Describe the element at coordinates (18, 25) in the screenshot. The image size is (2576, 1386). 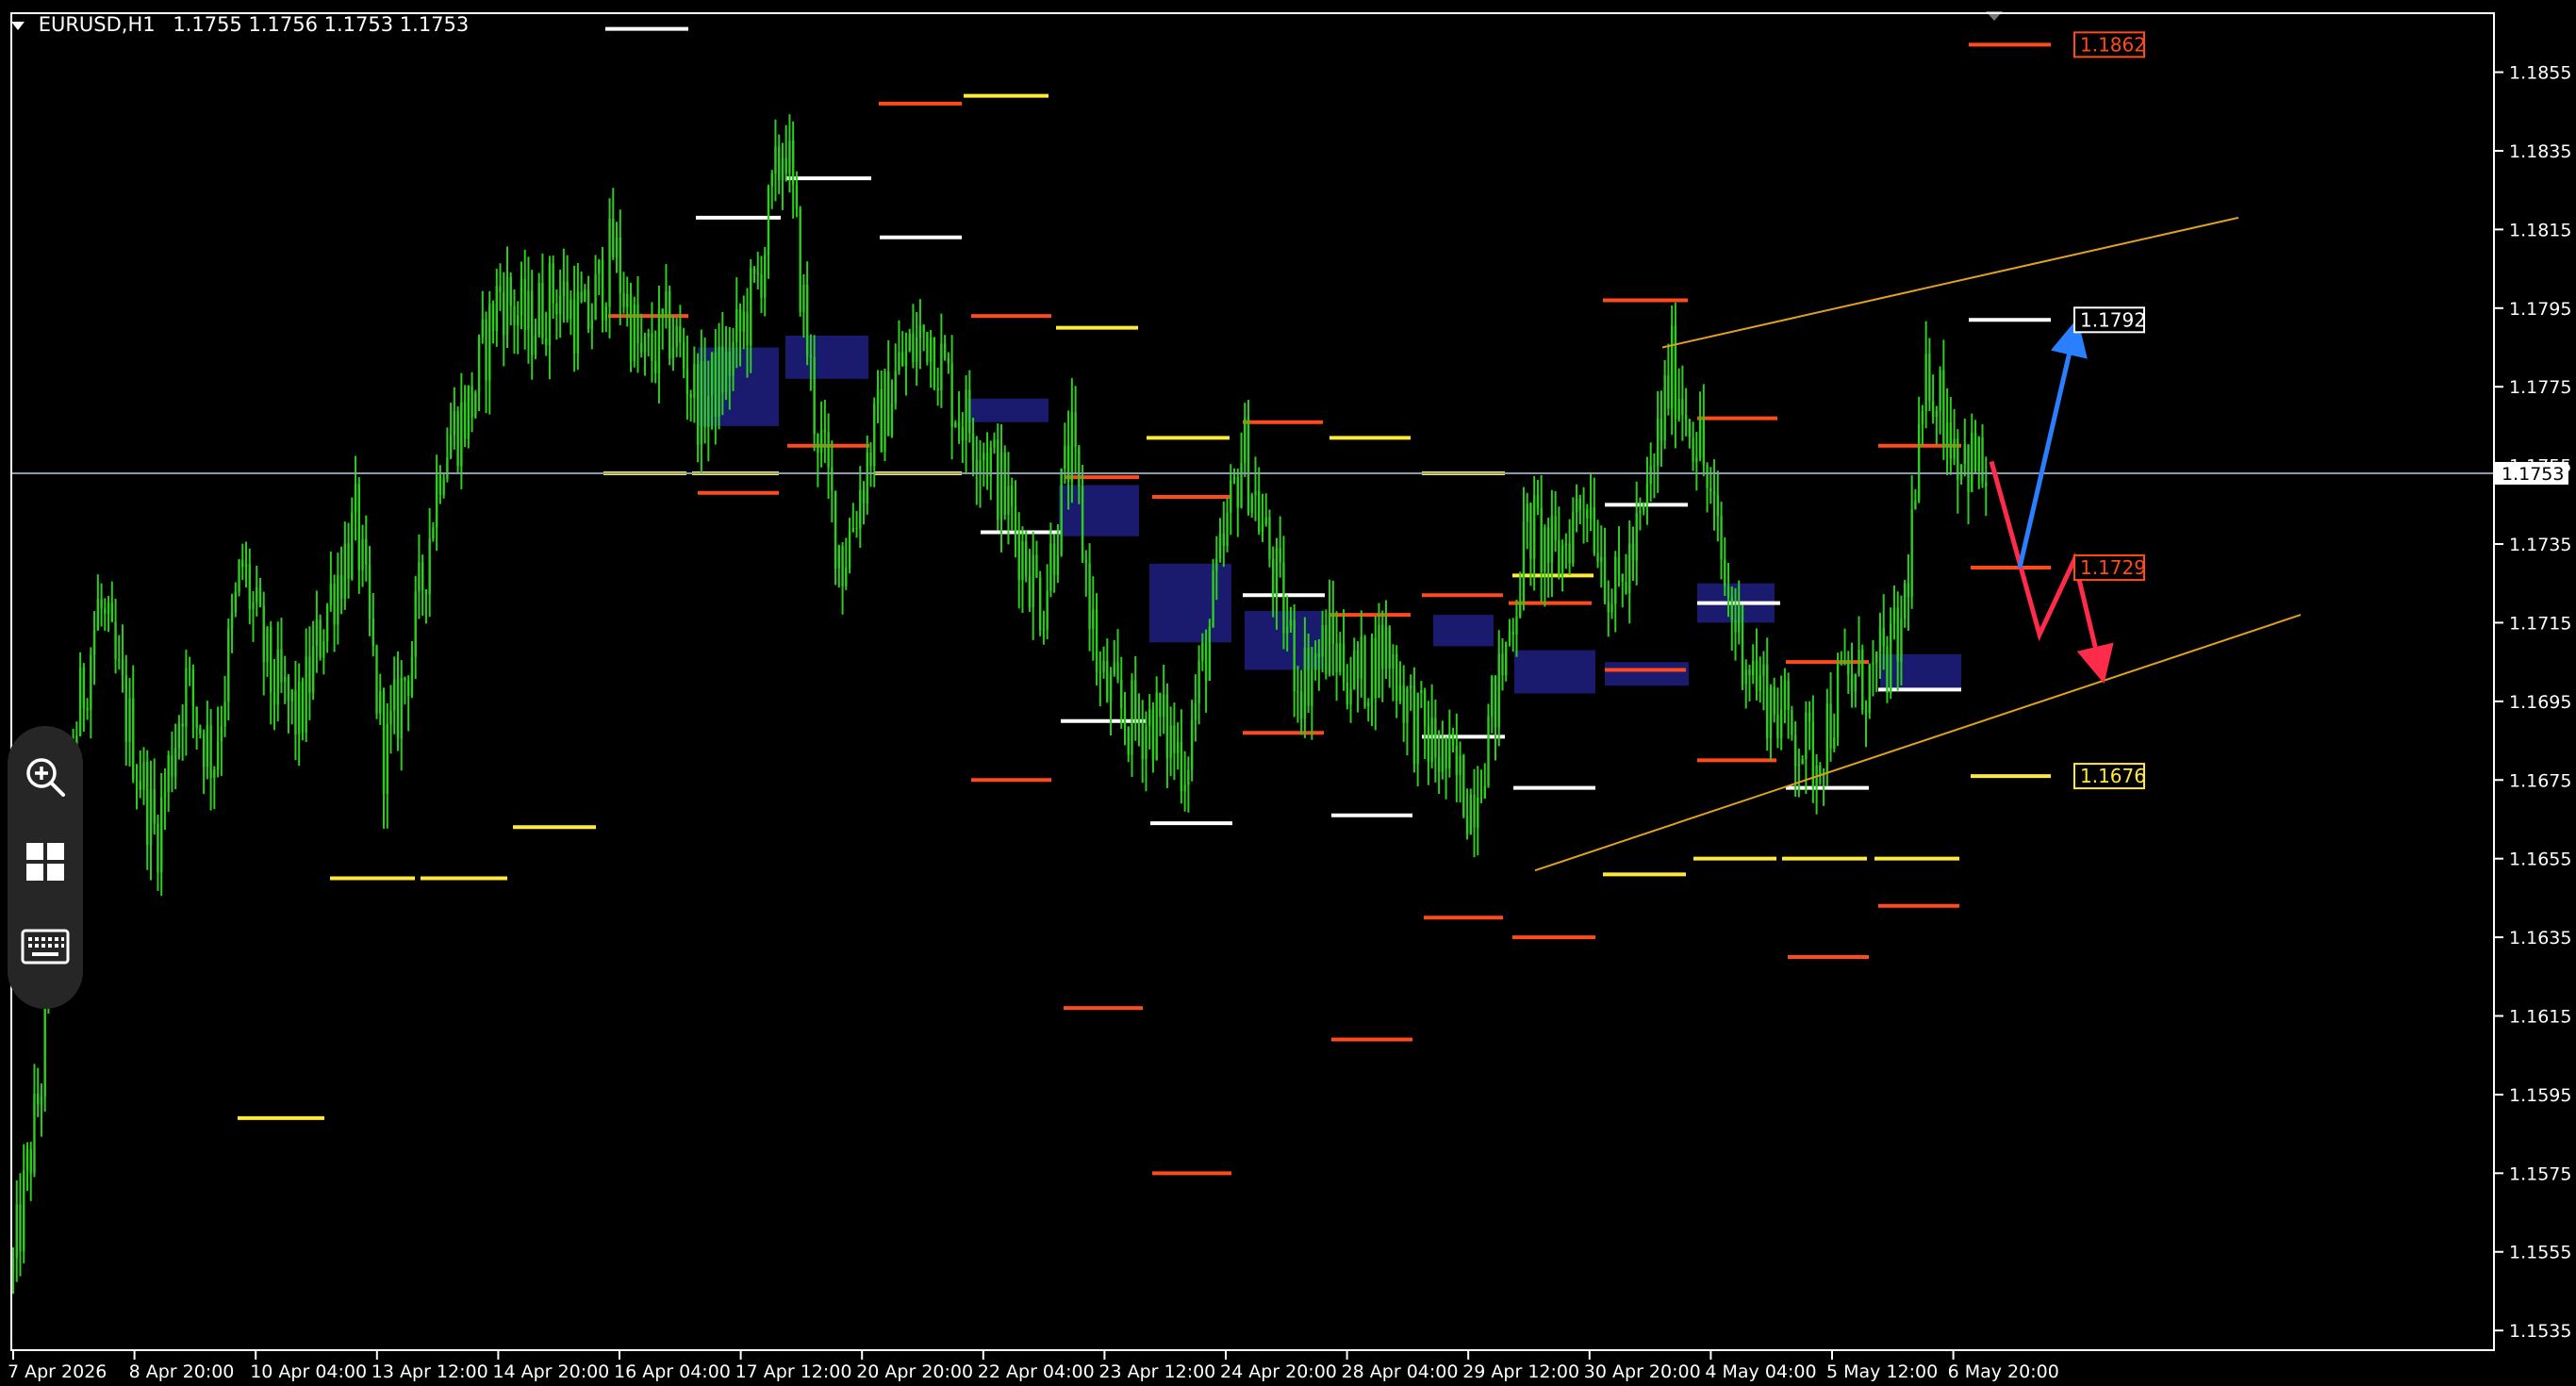
I see `chevron-down-icon` at that location.